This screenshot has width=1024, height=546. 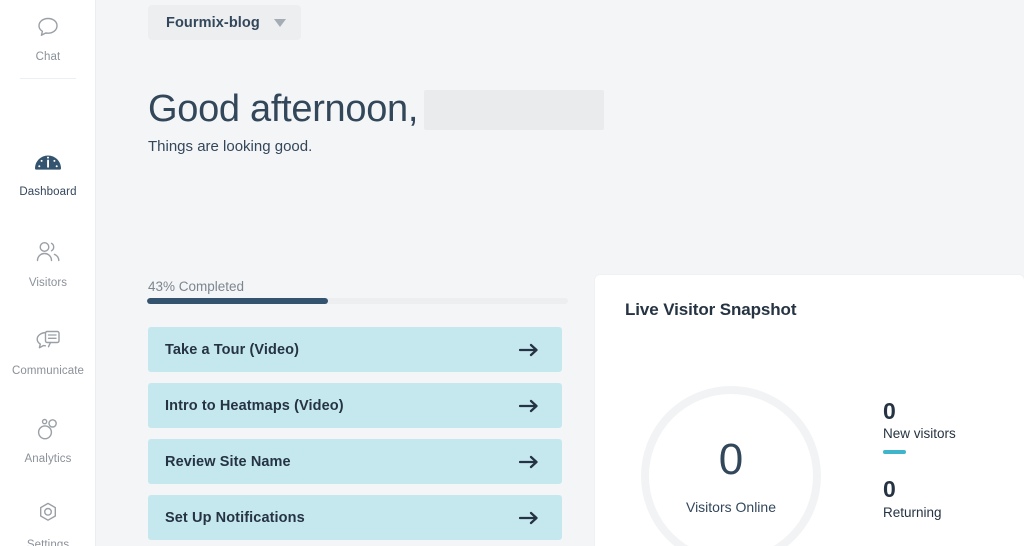 I want to click on visitors-online-donut: 0 Visitors Online, so click(x=731, y=466).